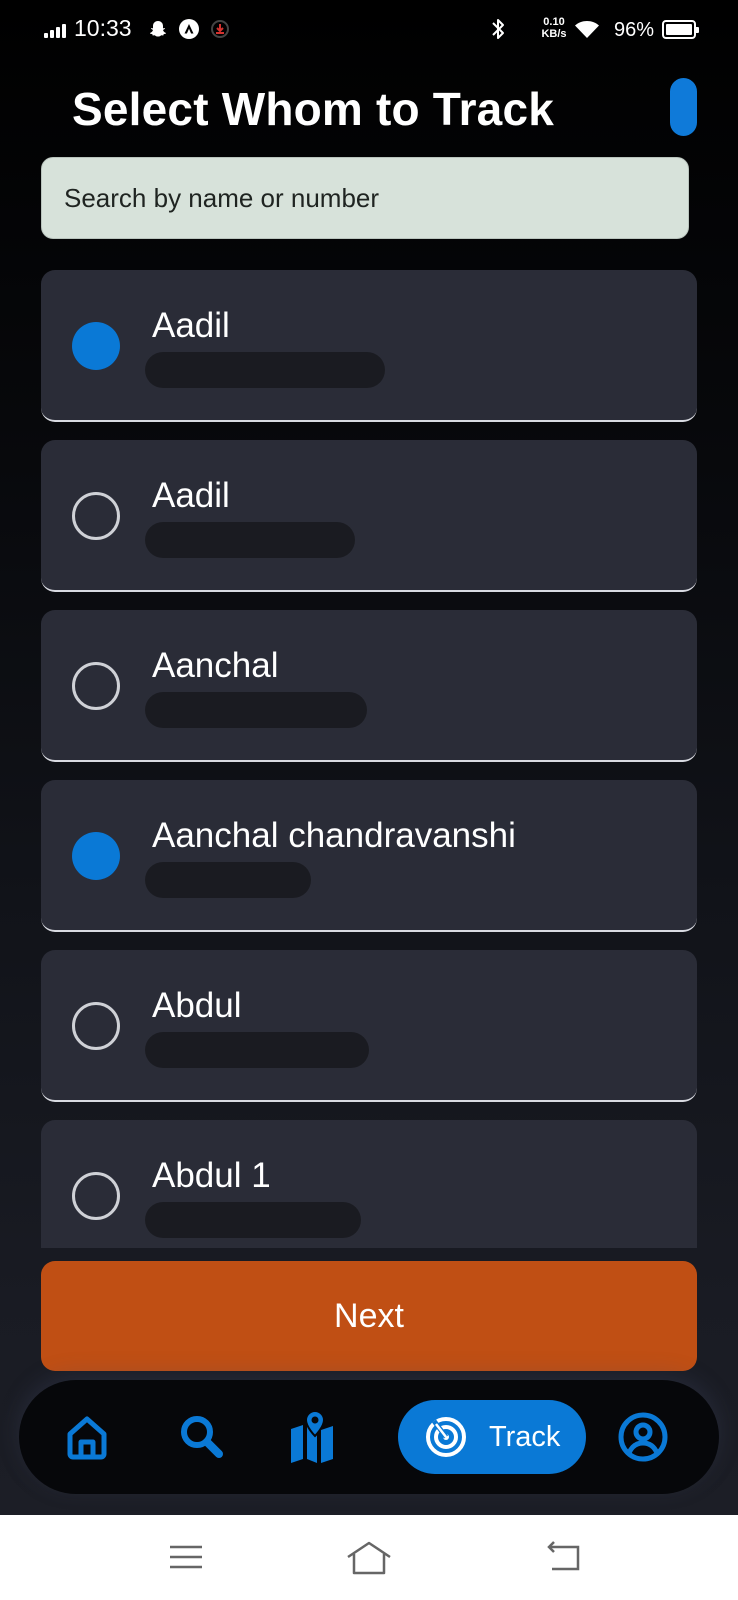 The image size is (738, 1600). Describe the element at coordinates (369, 856) in the screenshot. I see `contact-item: Aanchal chandravanshi` at that location.